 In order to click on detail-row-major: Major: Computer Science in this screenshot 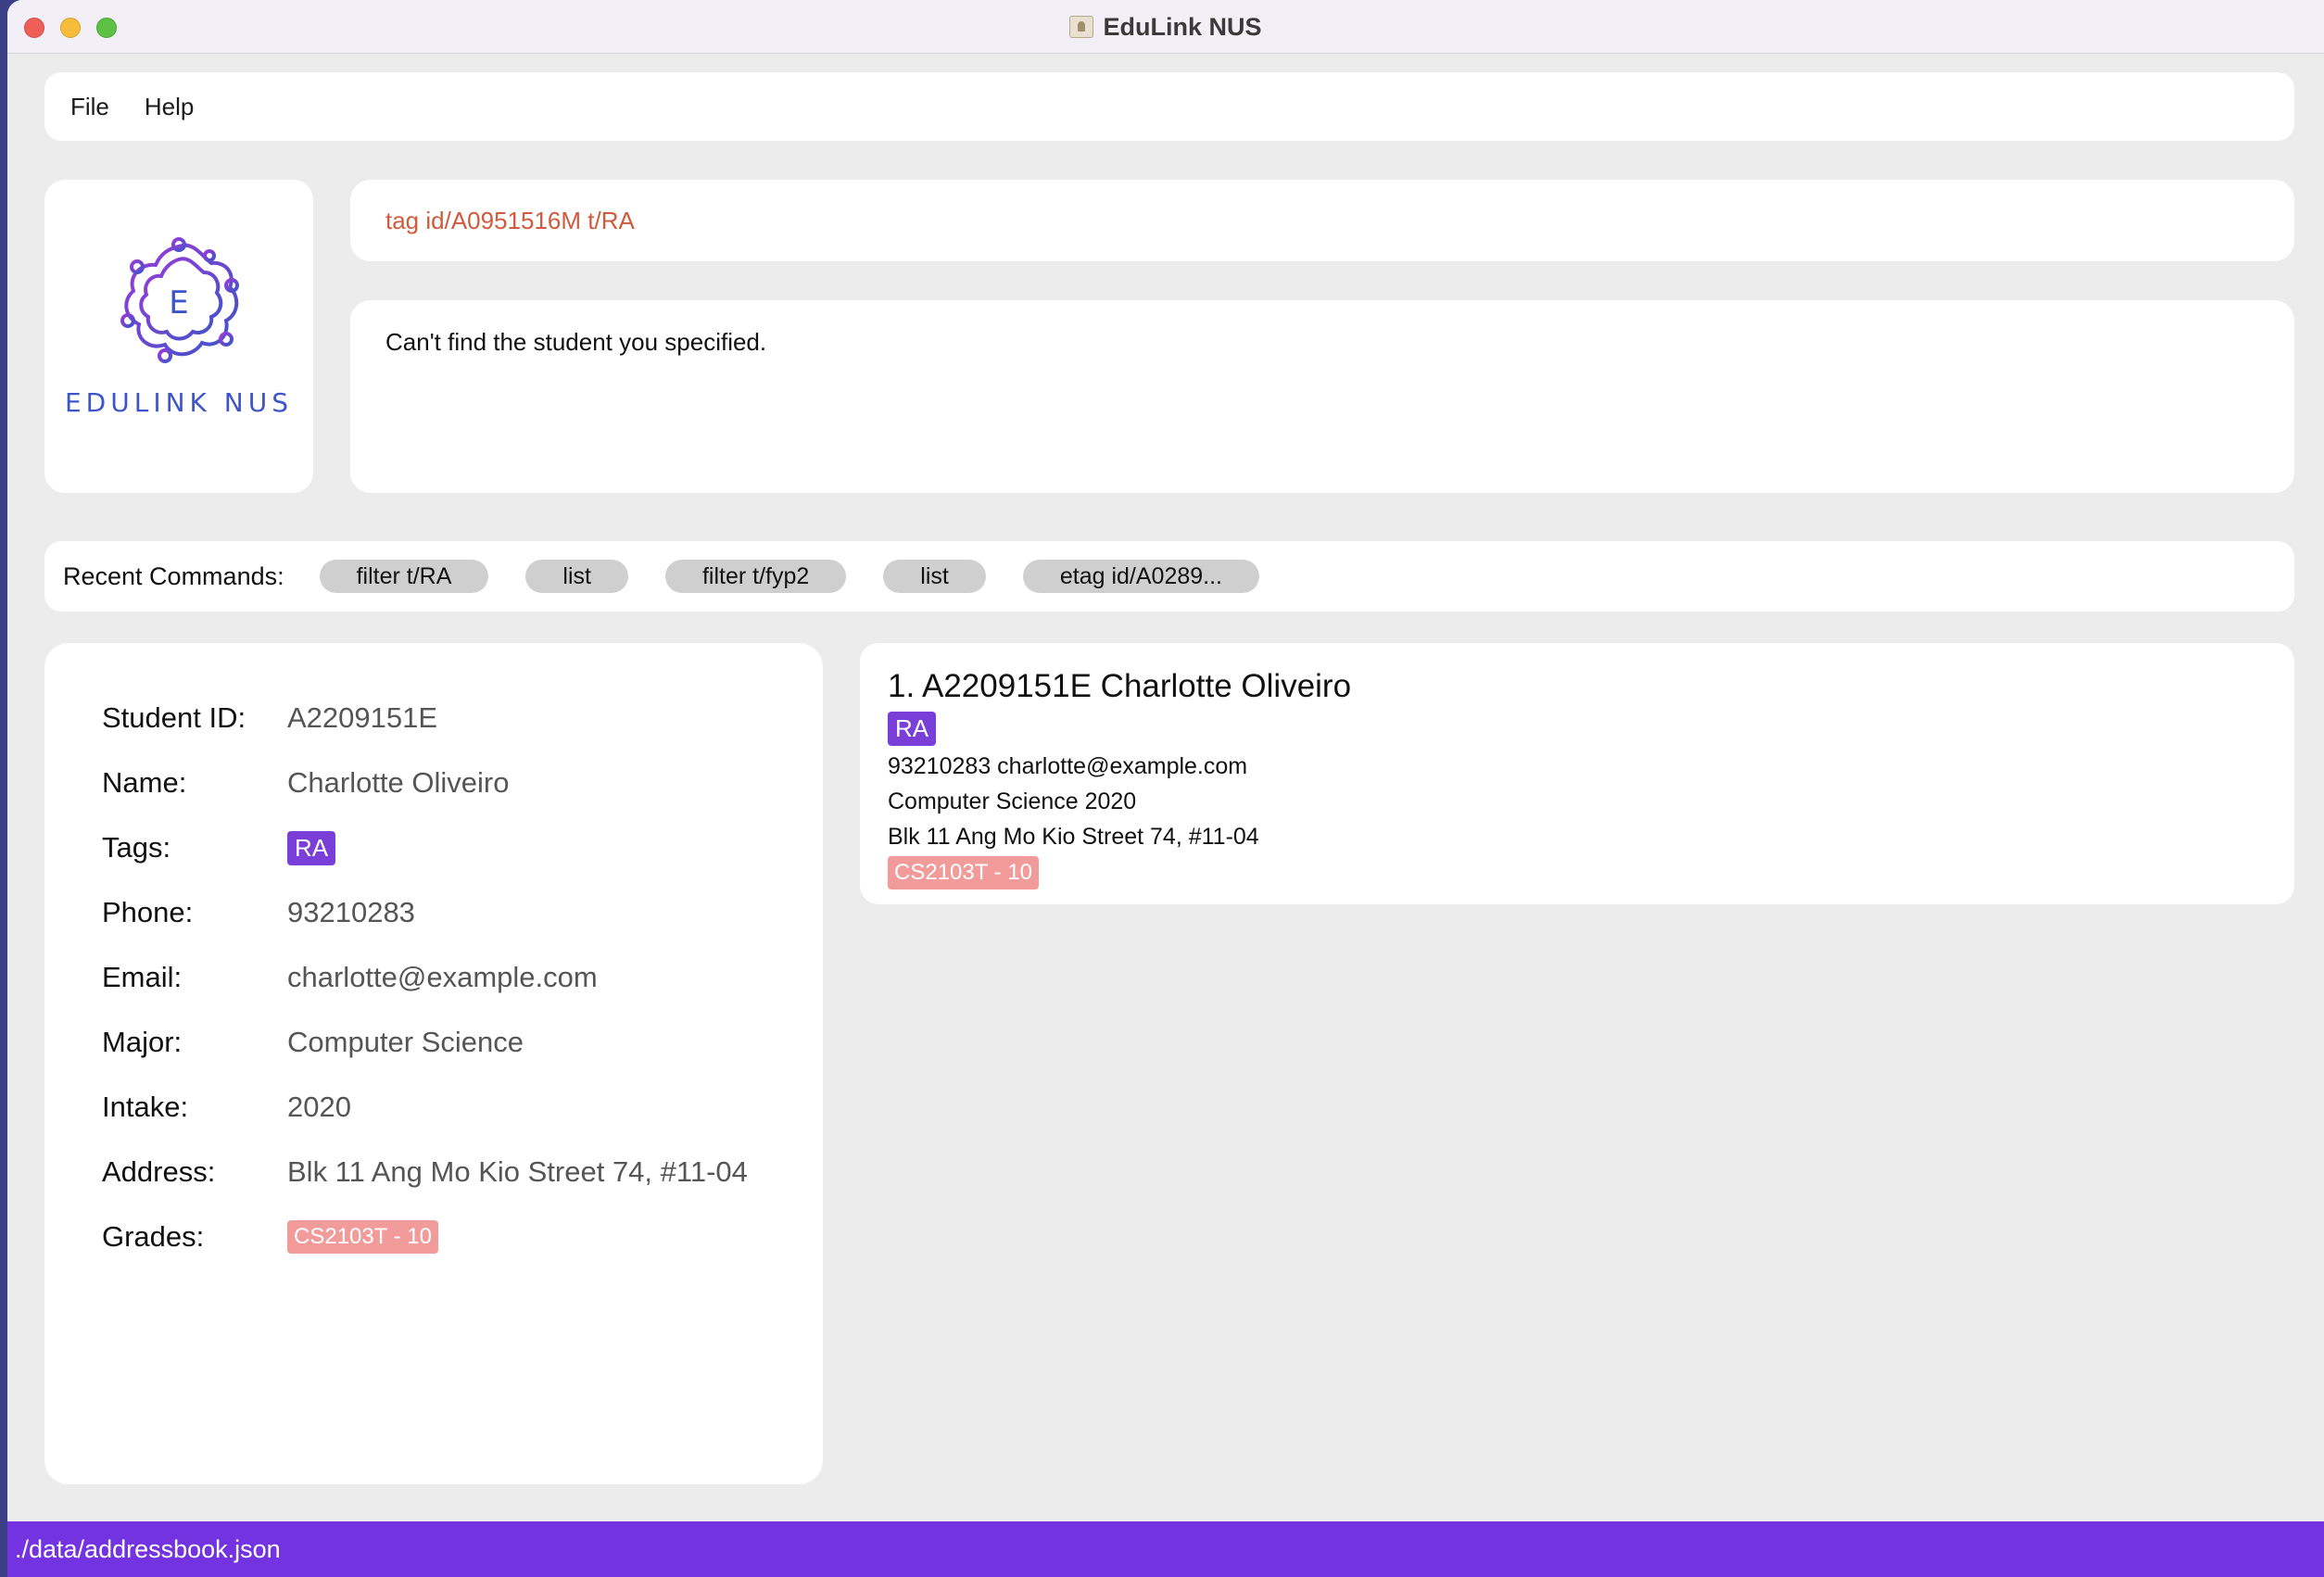, I will do `click(454, 1042)`.